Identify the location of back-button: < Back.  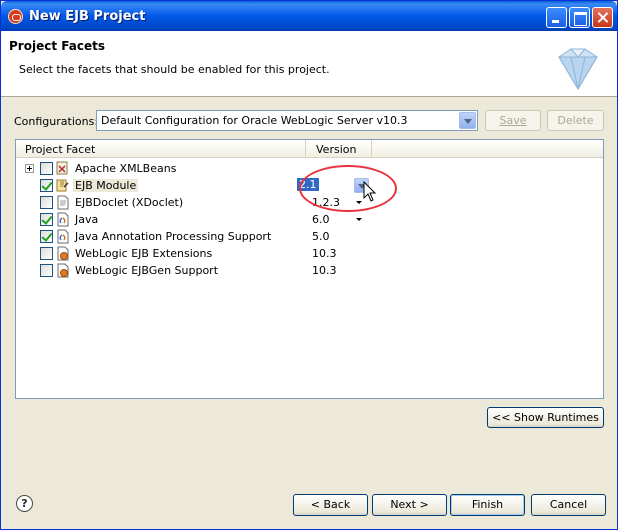
(330, 505).